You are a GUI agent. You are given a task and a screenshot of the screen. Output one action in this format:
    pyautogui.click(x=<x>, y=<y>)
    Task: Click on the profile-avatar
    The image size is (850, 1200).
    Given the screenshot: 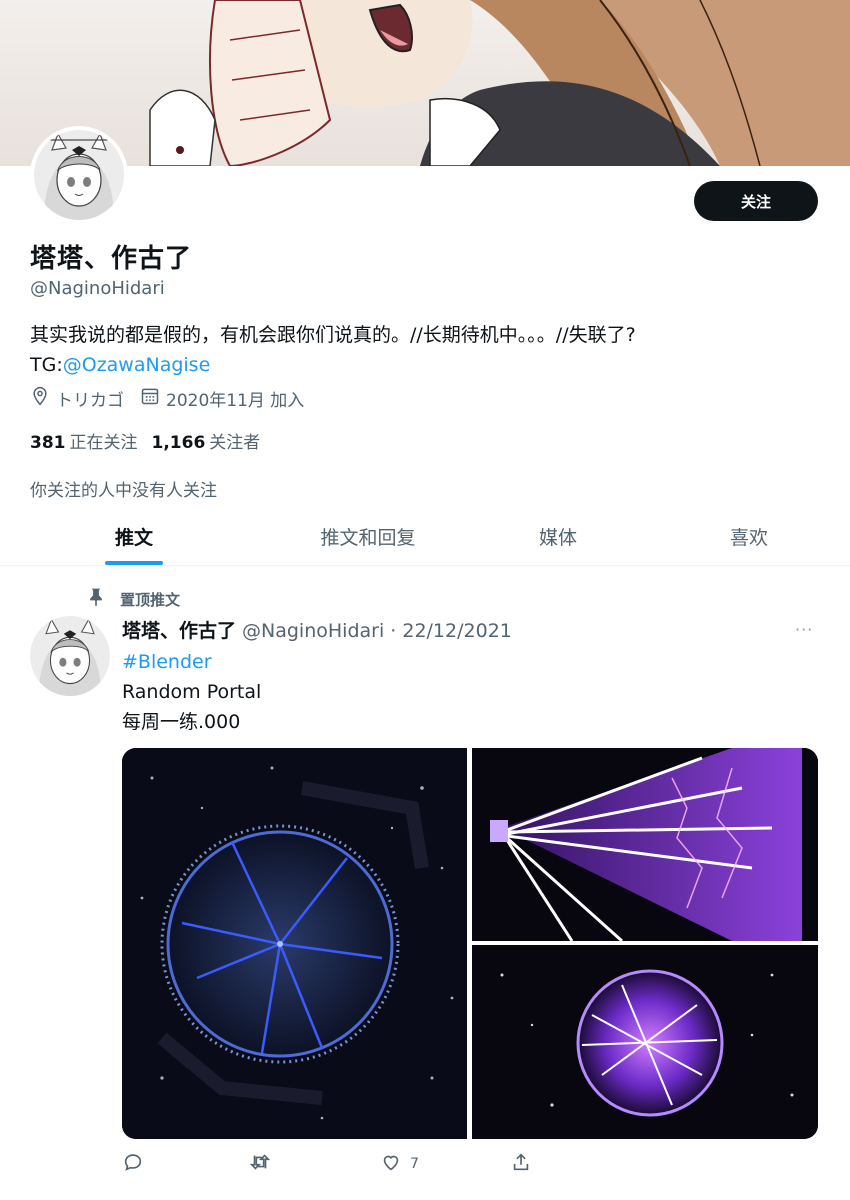 What is the action you would take?
    pyautogui.click(x=79, y=175)
    